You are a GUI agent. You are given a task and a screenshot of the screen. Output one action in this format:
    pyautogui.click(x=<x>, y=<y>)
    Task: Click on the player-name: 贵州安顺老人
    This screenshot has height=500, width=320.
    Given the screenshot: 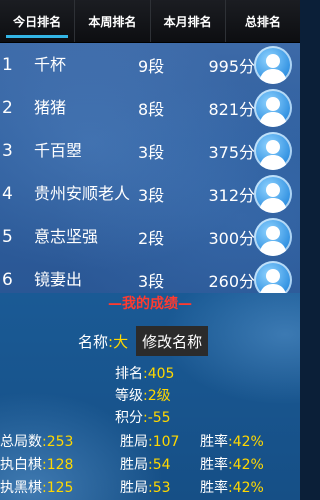 What is the action you would take?
    pyautogui.click(x=82, y=193)
    